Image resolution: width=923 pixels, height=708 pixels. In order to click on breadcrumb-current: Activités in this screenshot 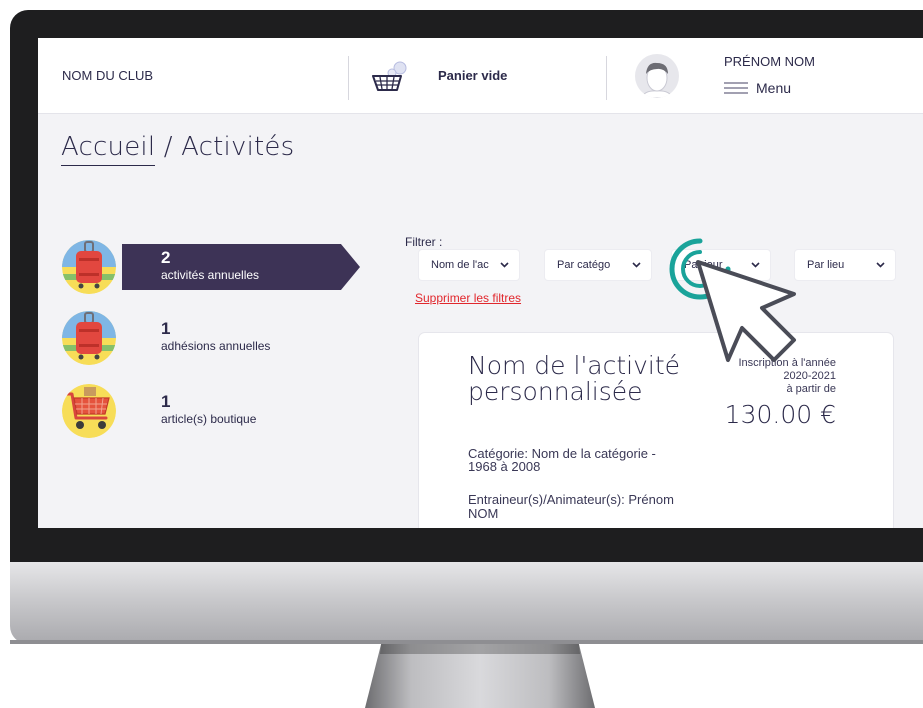, I will do `click(238, 147)`.